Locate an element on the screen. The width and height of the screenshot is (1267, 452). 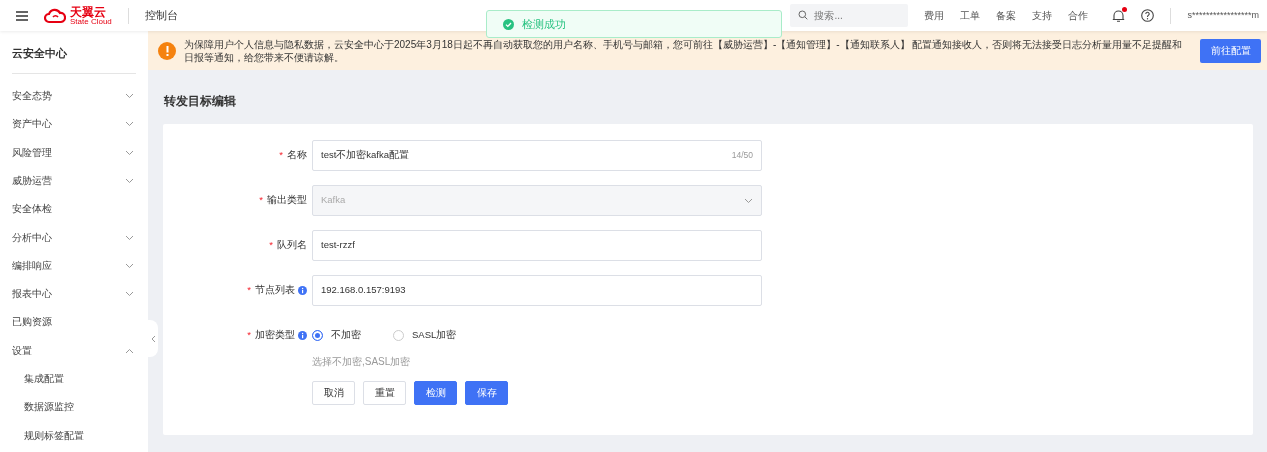
warning-icon is located at coordinates (167, 50).